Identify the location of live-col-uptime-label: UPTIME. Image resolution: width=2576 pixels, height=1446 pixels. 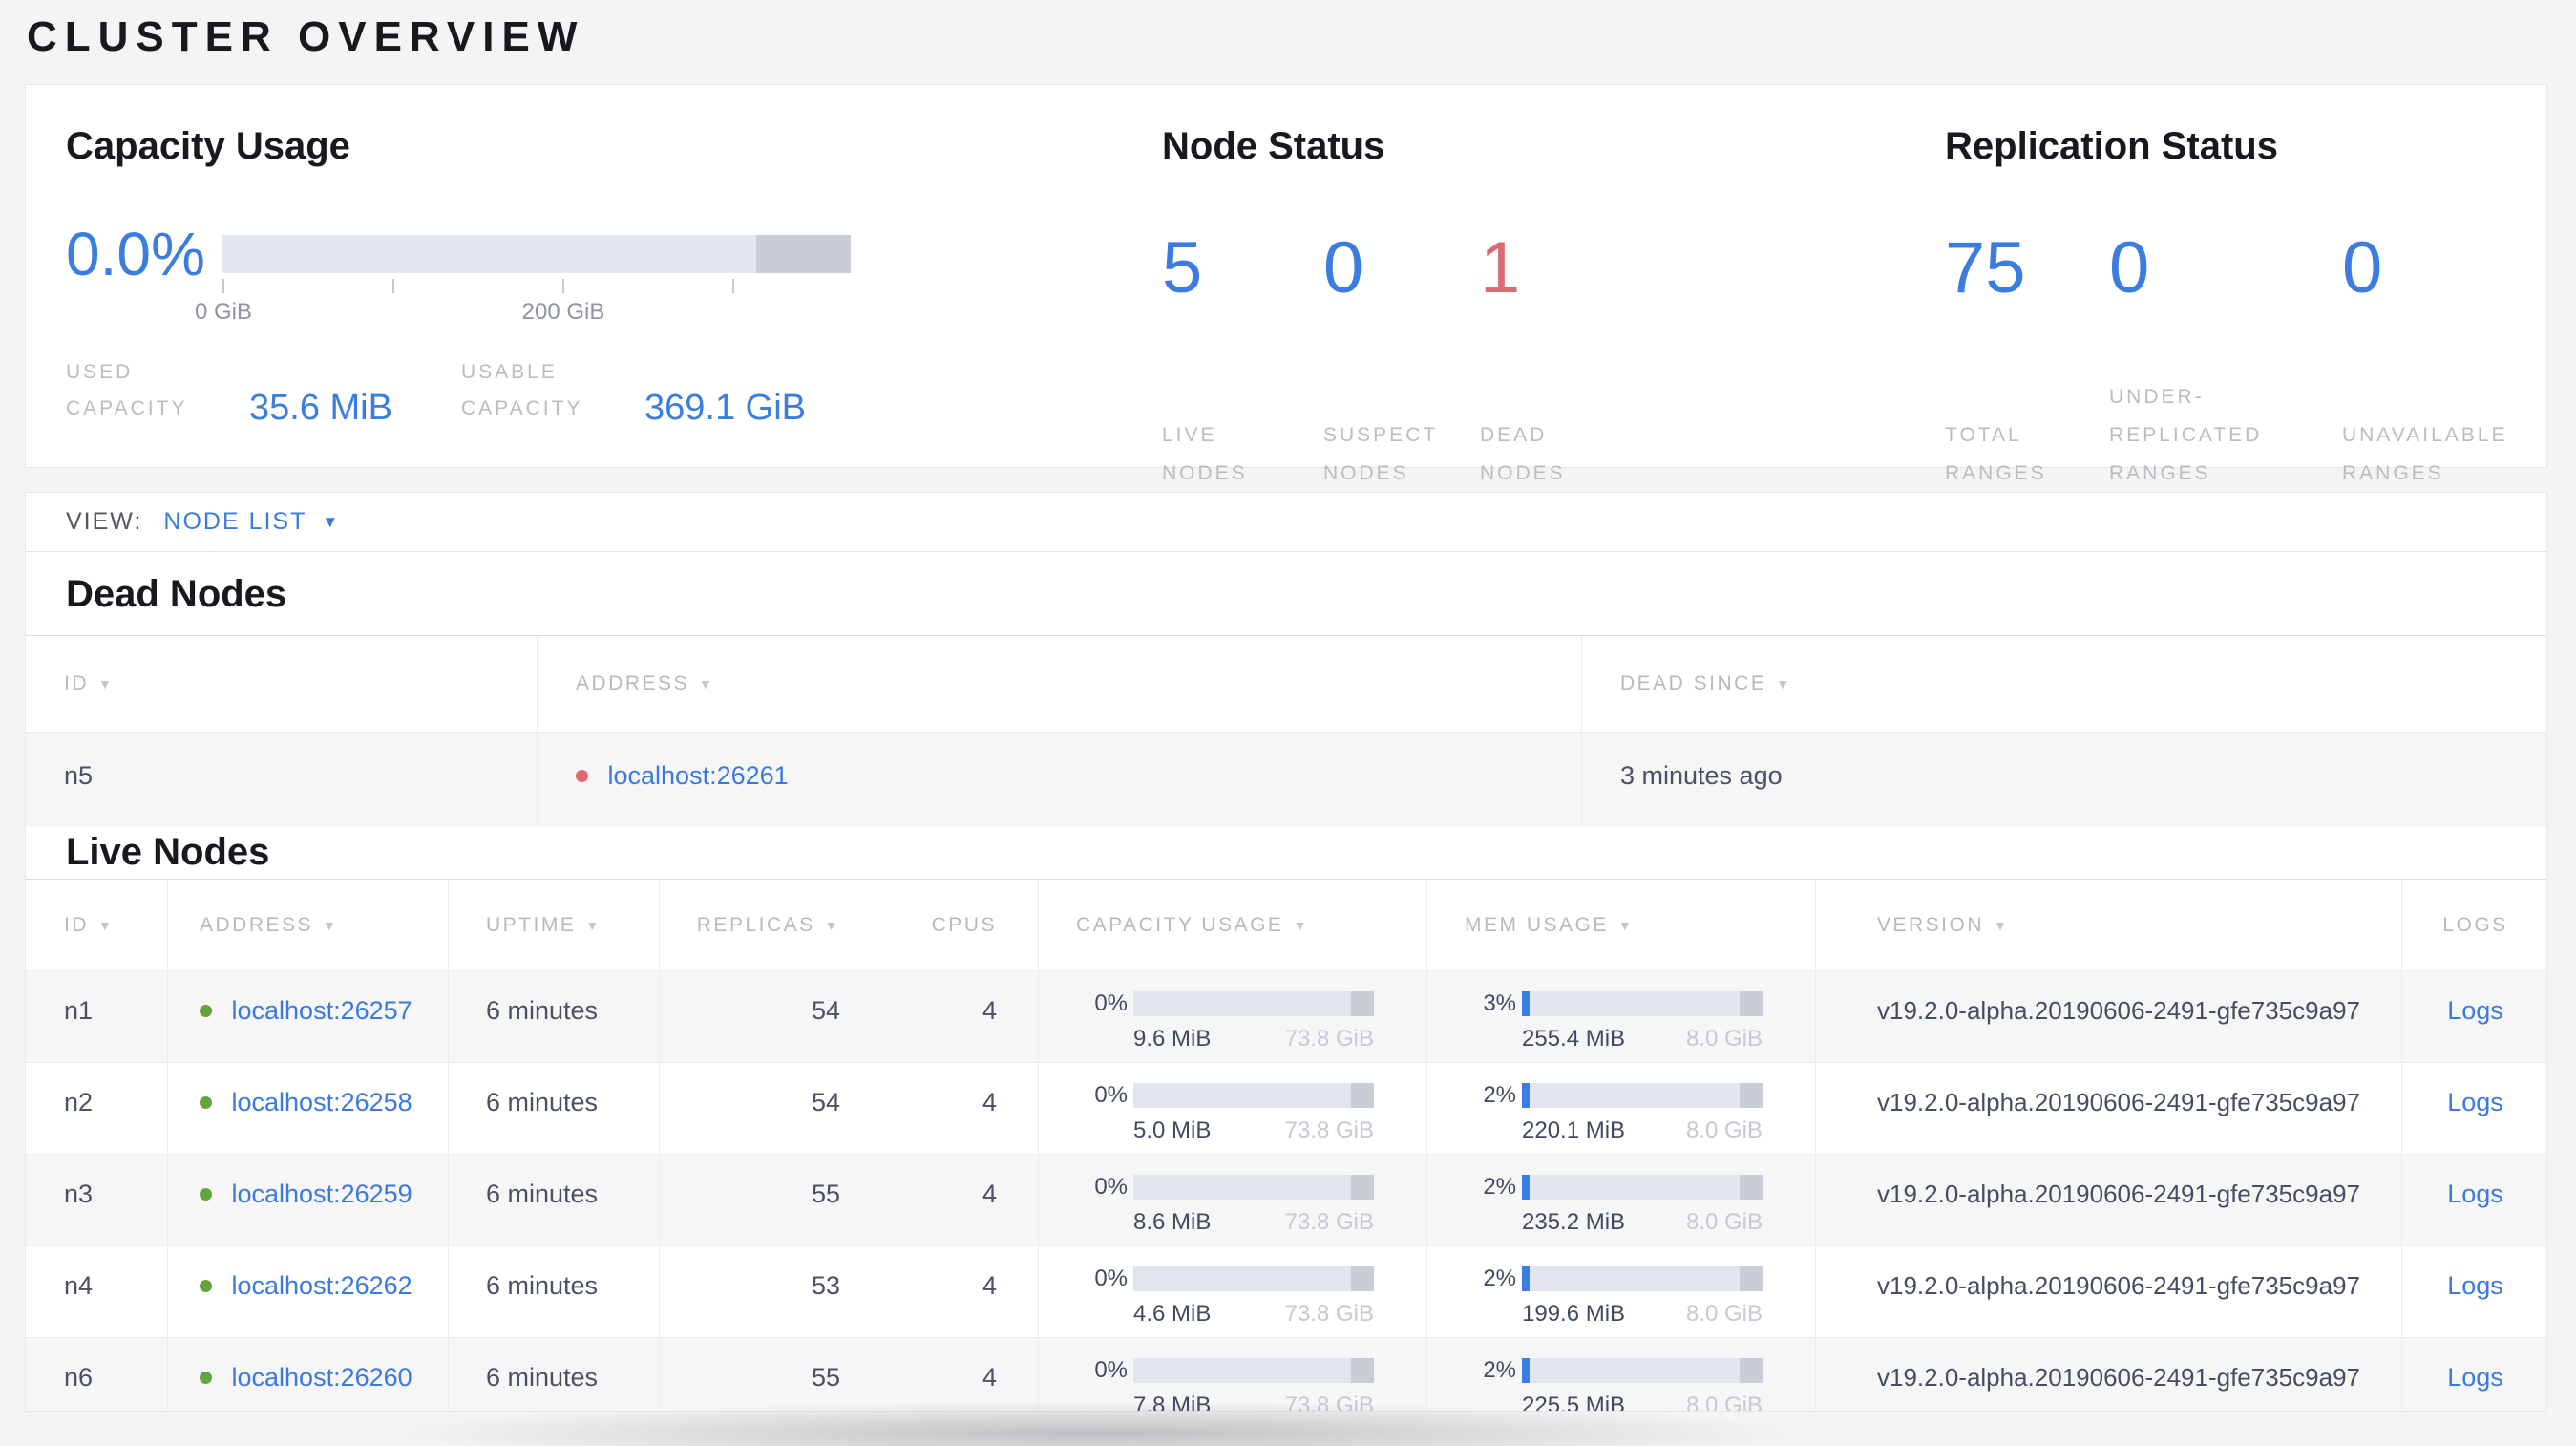
(531, 924).